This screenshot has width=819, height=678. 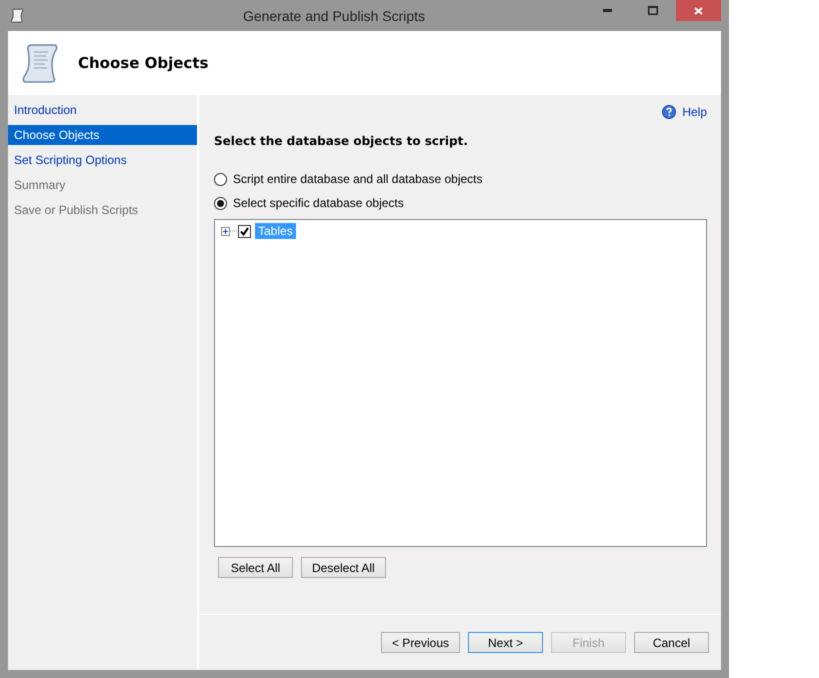 I want to click on checkbox, so click(x=244, y=231).